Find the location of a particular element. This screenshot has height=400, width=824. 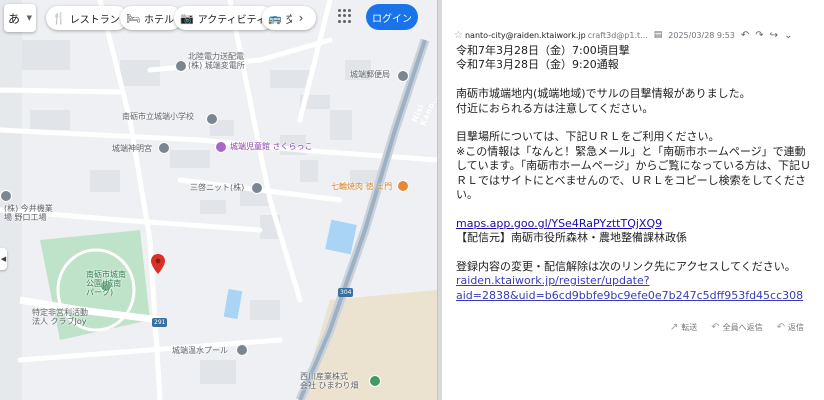

post-office-poi-icon is located at coordinates (403, 76).